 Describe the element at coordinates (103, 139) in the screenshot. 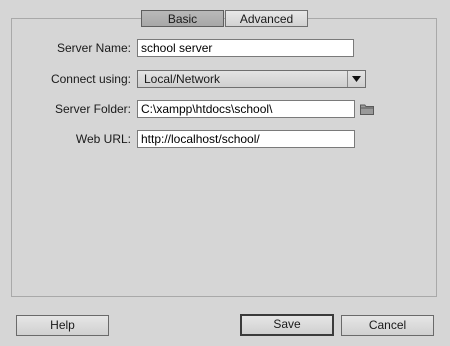

I see `web-url-label: Web URL:` at that location.